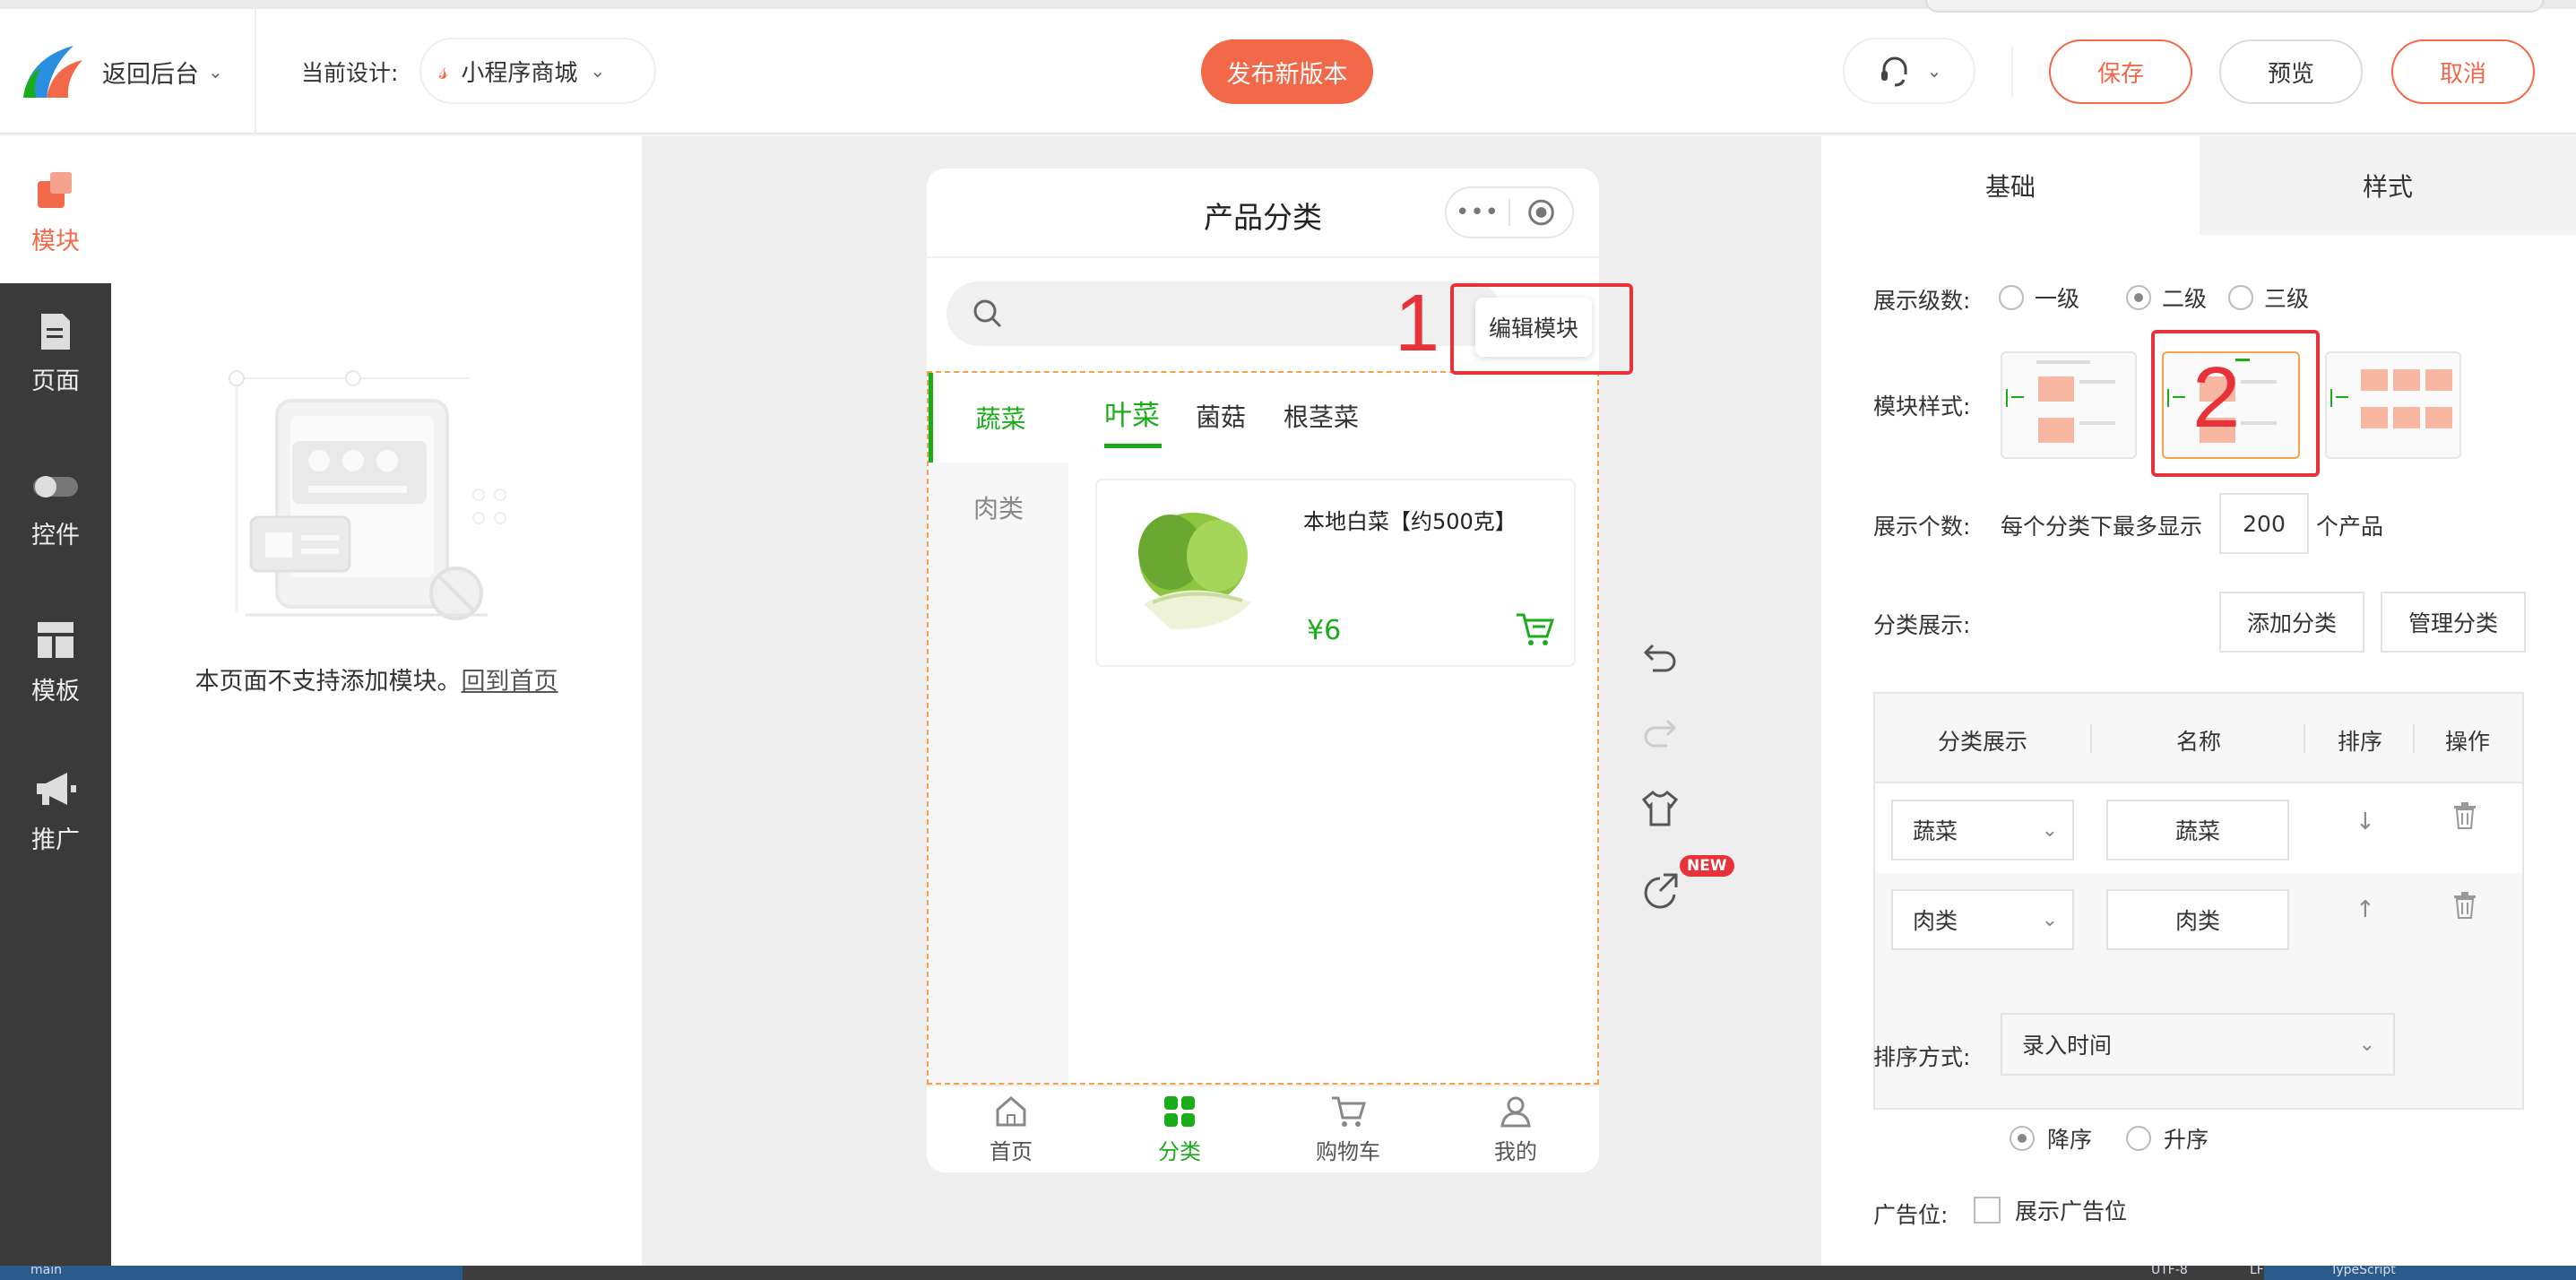 This screenshot has width=2576, height=1280. I want to click on category-name-input: 蔬菜, so click(2197, 831).